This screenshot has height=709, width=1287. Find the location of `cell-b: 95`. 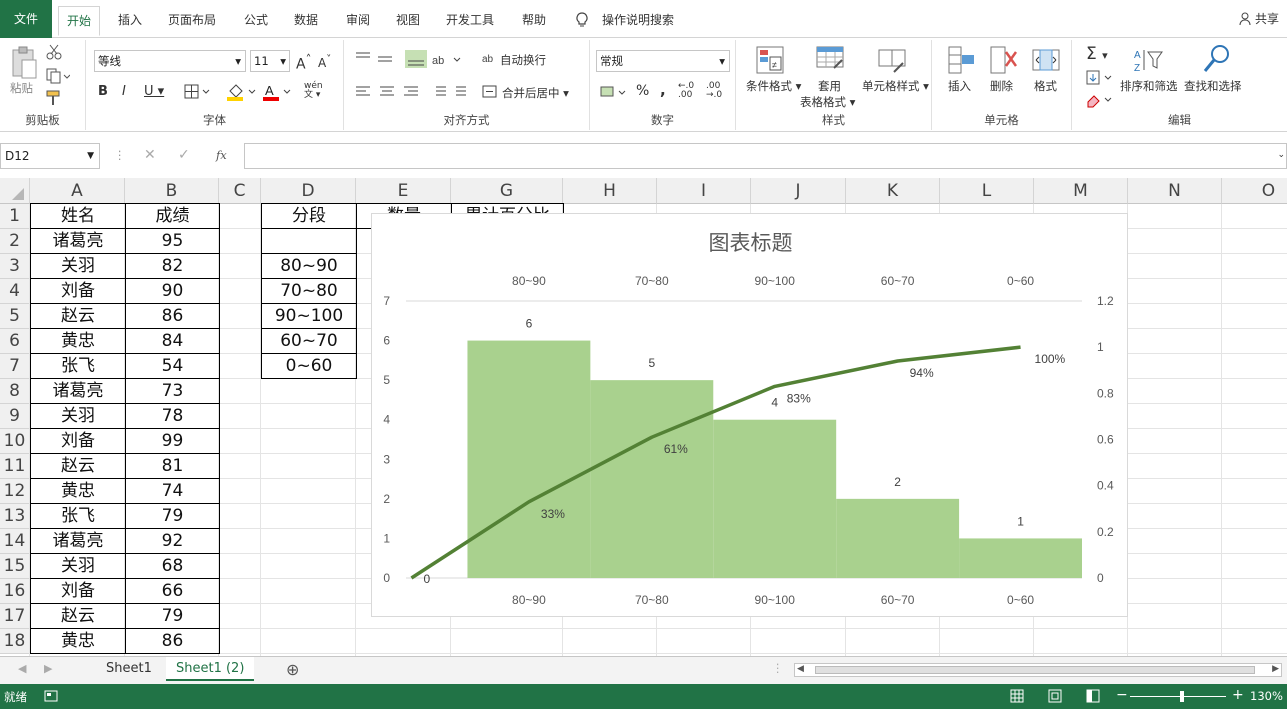

cell-b: 95 is located at coordinates (172, 241).